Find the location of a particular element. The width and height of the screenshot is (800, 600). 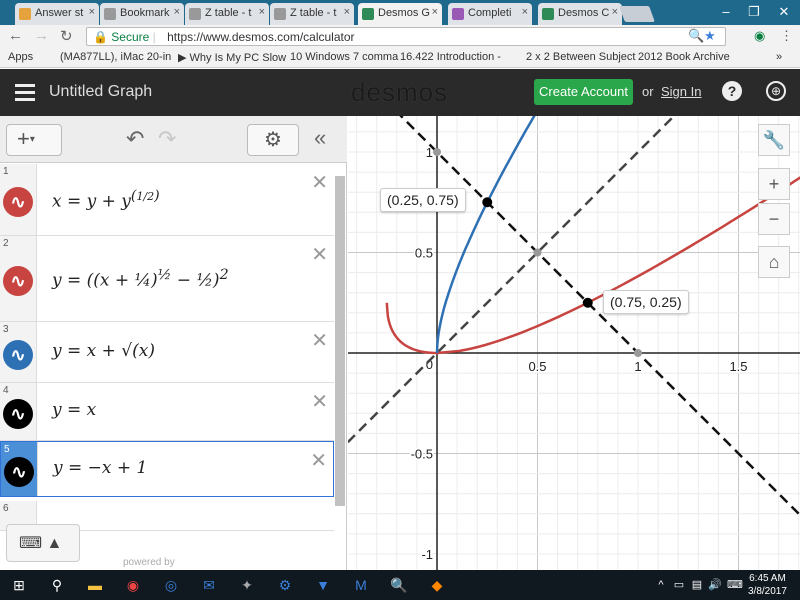

point-label-b: (0.75, 0.25) is located at coordinates (646, 302).